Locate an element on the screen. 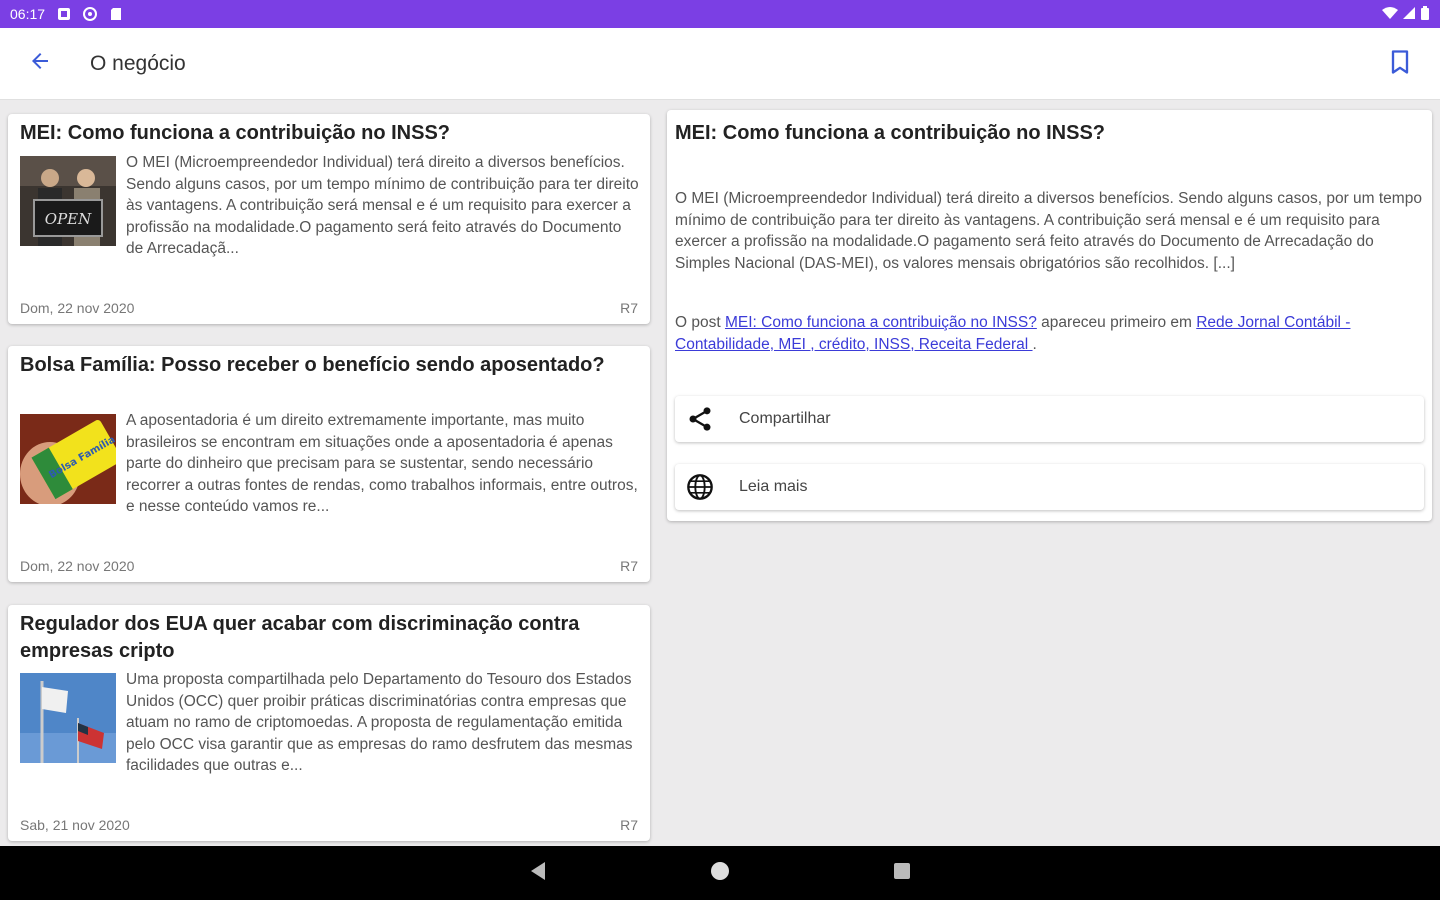  article-date: Sab, 21 nov 2020 is located at coordinates (75, 825).